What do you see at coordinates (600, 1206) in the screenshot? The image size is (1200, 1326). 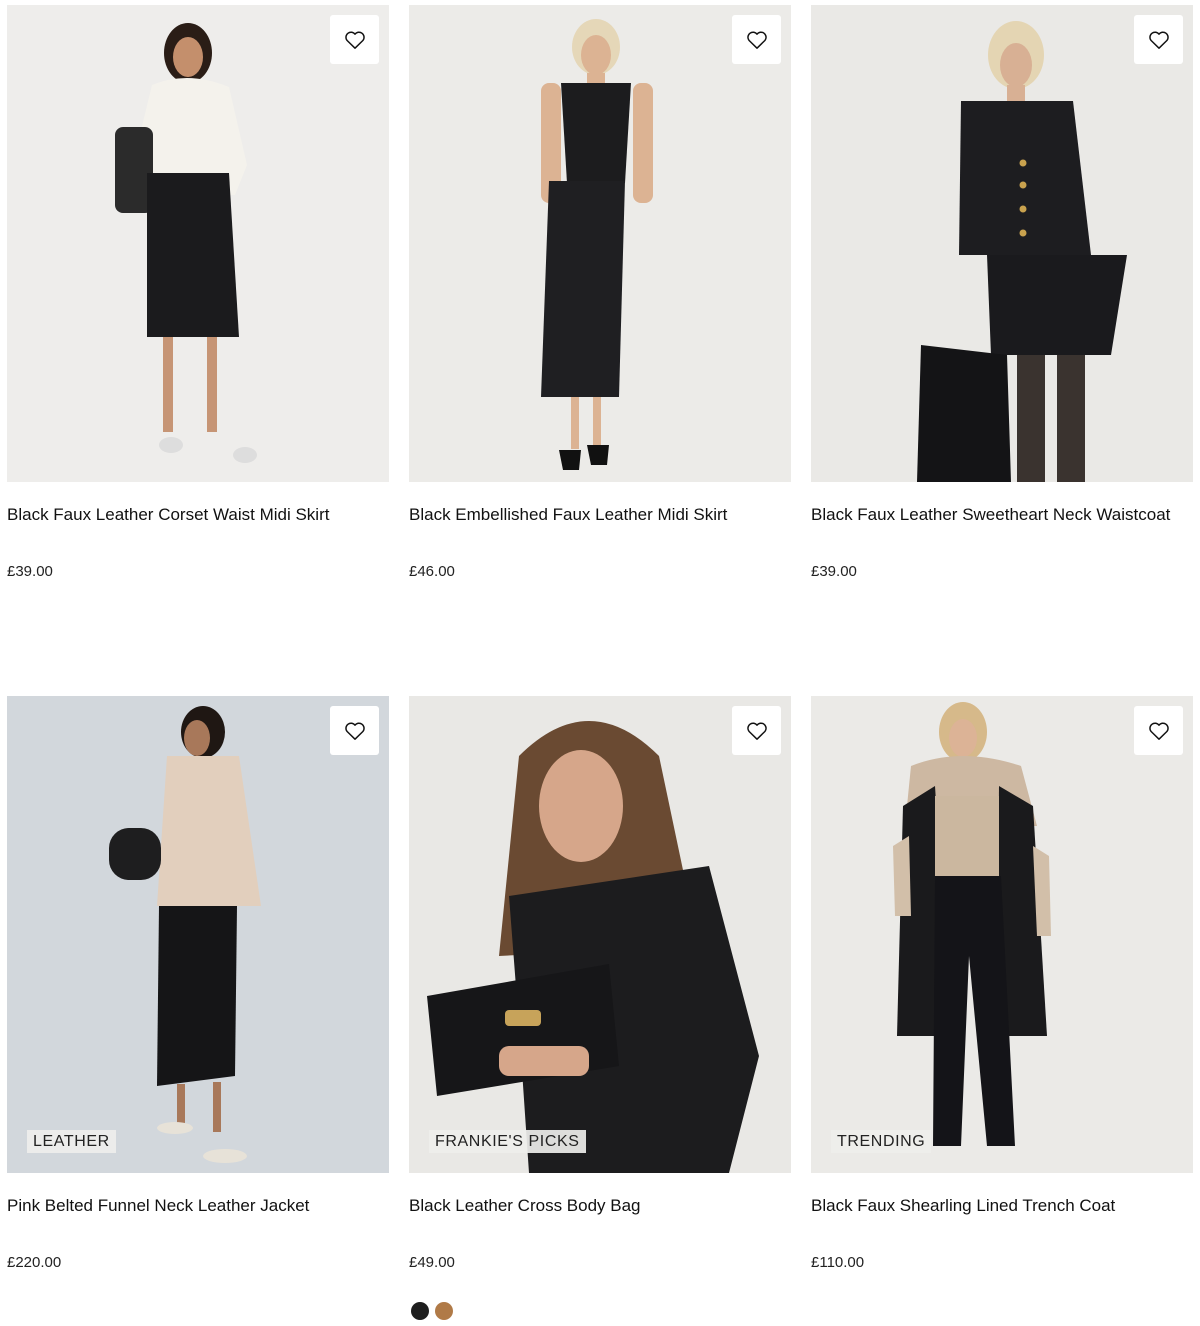 I see `product-title: Black Leather Cross Body Bag` at bounding box center [600, 1206].